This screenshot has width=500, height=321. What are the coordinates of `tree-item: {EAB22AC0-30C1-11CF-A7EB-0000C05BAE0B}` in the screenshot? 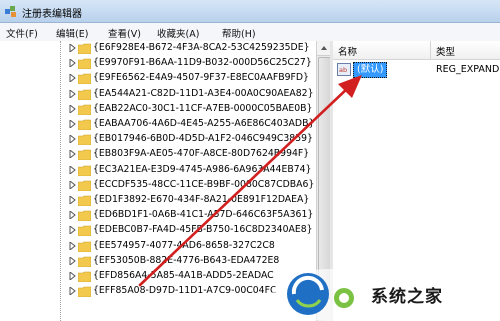 It's located at (158, 109).